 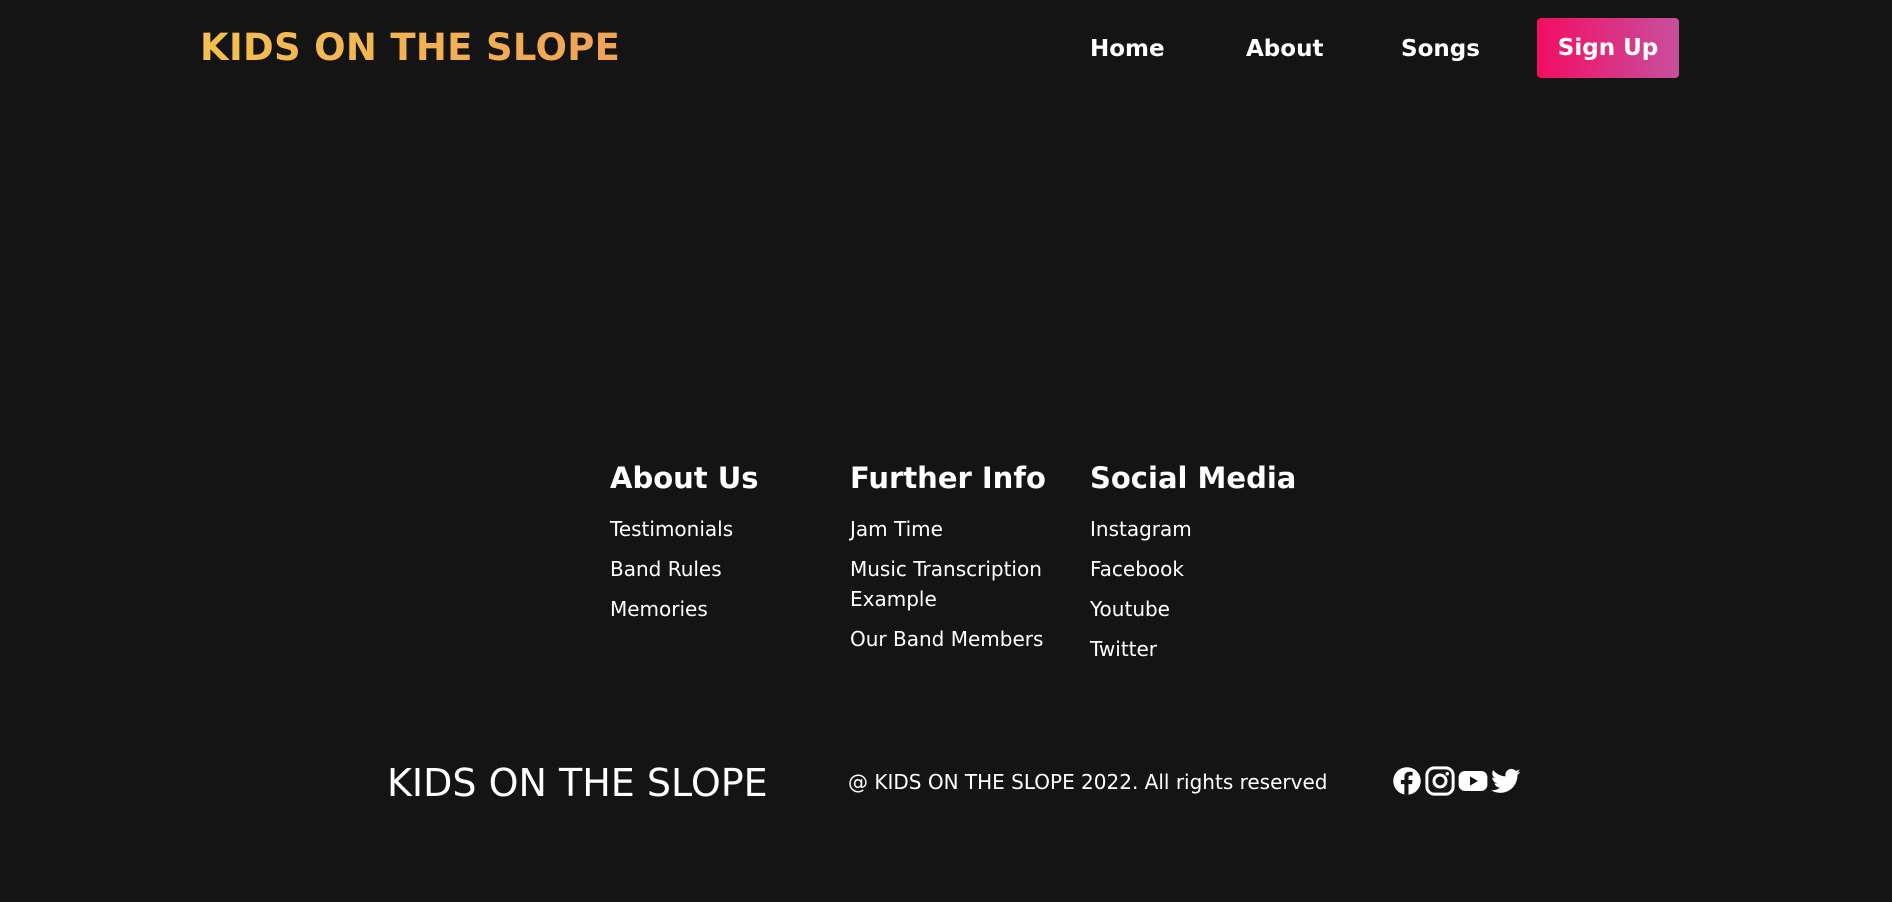 What do you see at coordinates (1407, 781) in the screenshot?
I see `facebook-icon` at bounding box center [1407, 781].